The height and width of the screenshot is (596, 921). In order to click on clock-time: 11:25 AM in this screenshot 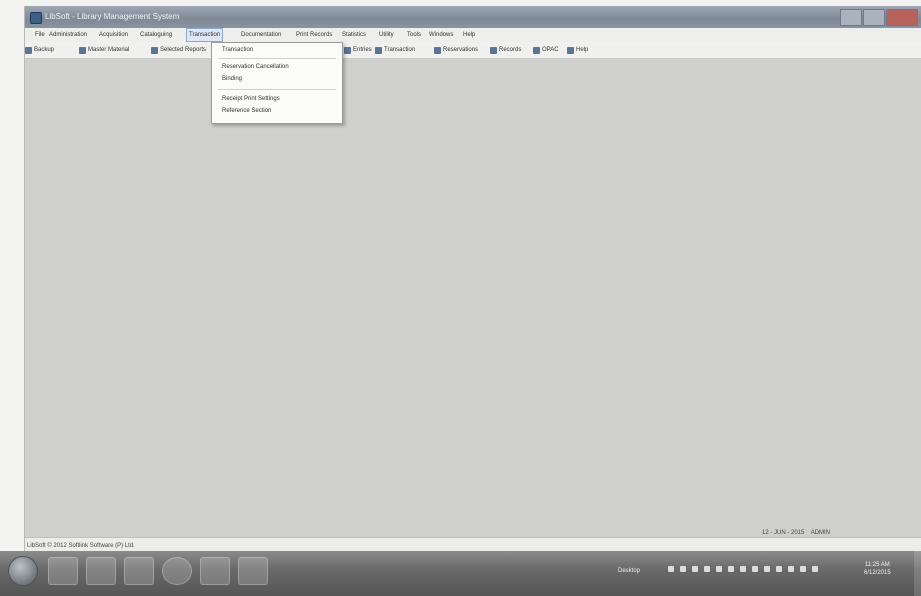, I will do `click(877, 565)`.